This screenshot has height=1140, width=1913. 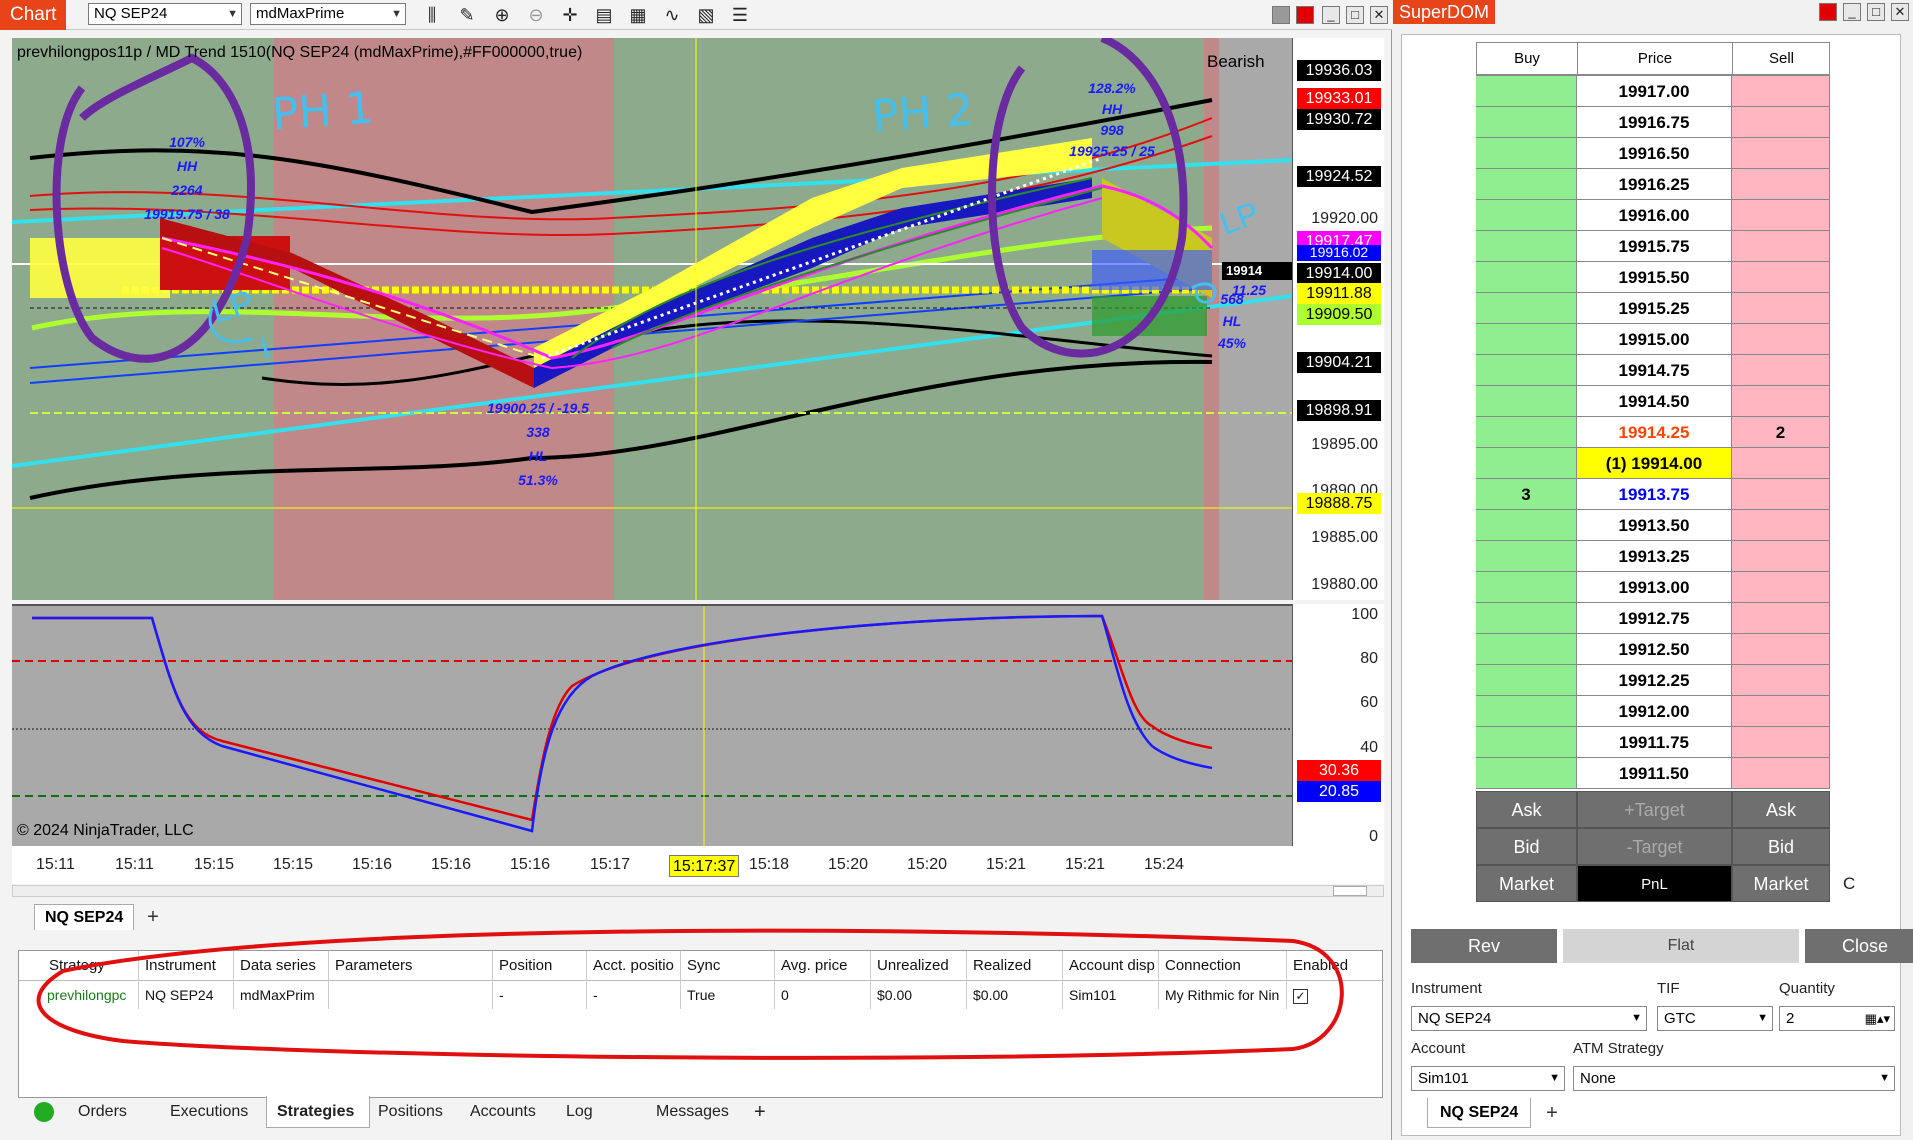 I want to click on tab-messages: Messages, so click(x=694, y=1112).